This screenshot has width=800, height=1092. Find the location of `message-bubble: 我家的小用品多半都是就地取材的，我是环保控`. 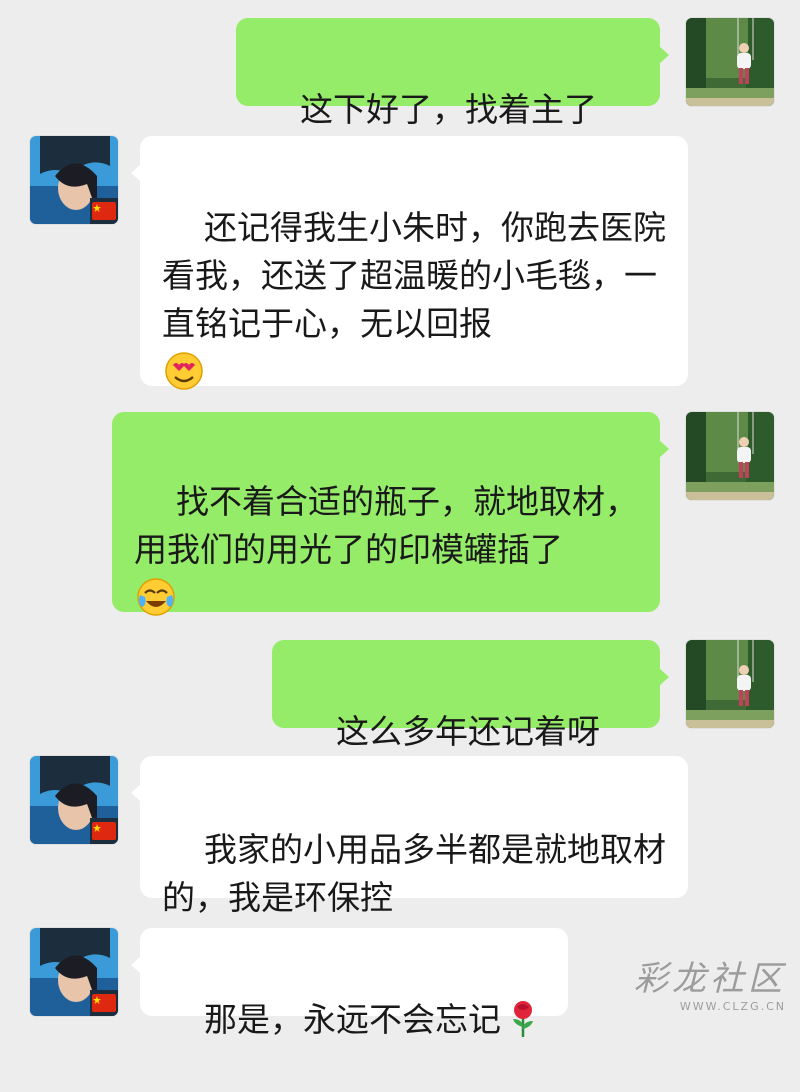

message-bubble: 我家的小用品多半都是就地取材的，我是环保控 is located at coordinates (409, 836).